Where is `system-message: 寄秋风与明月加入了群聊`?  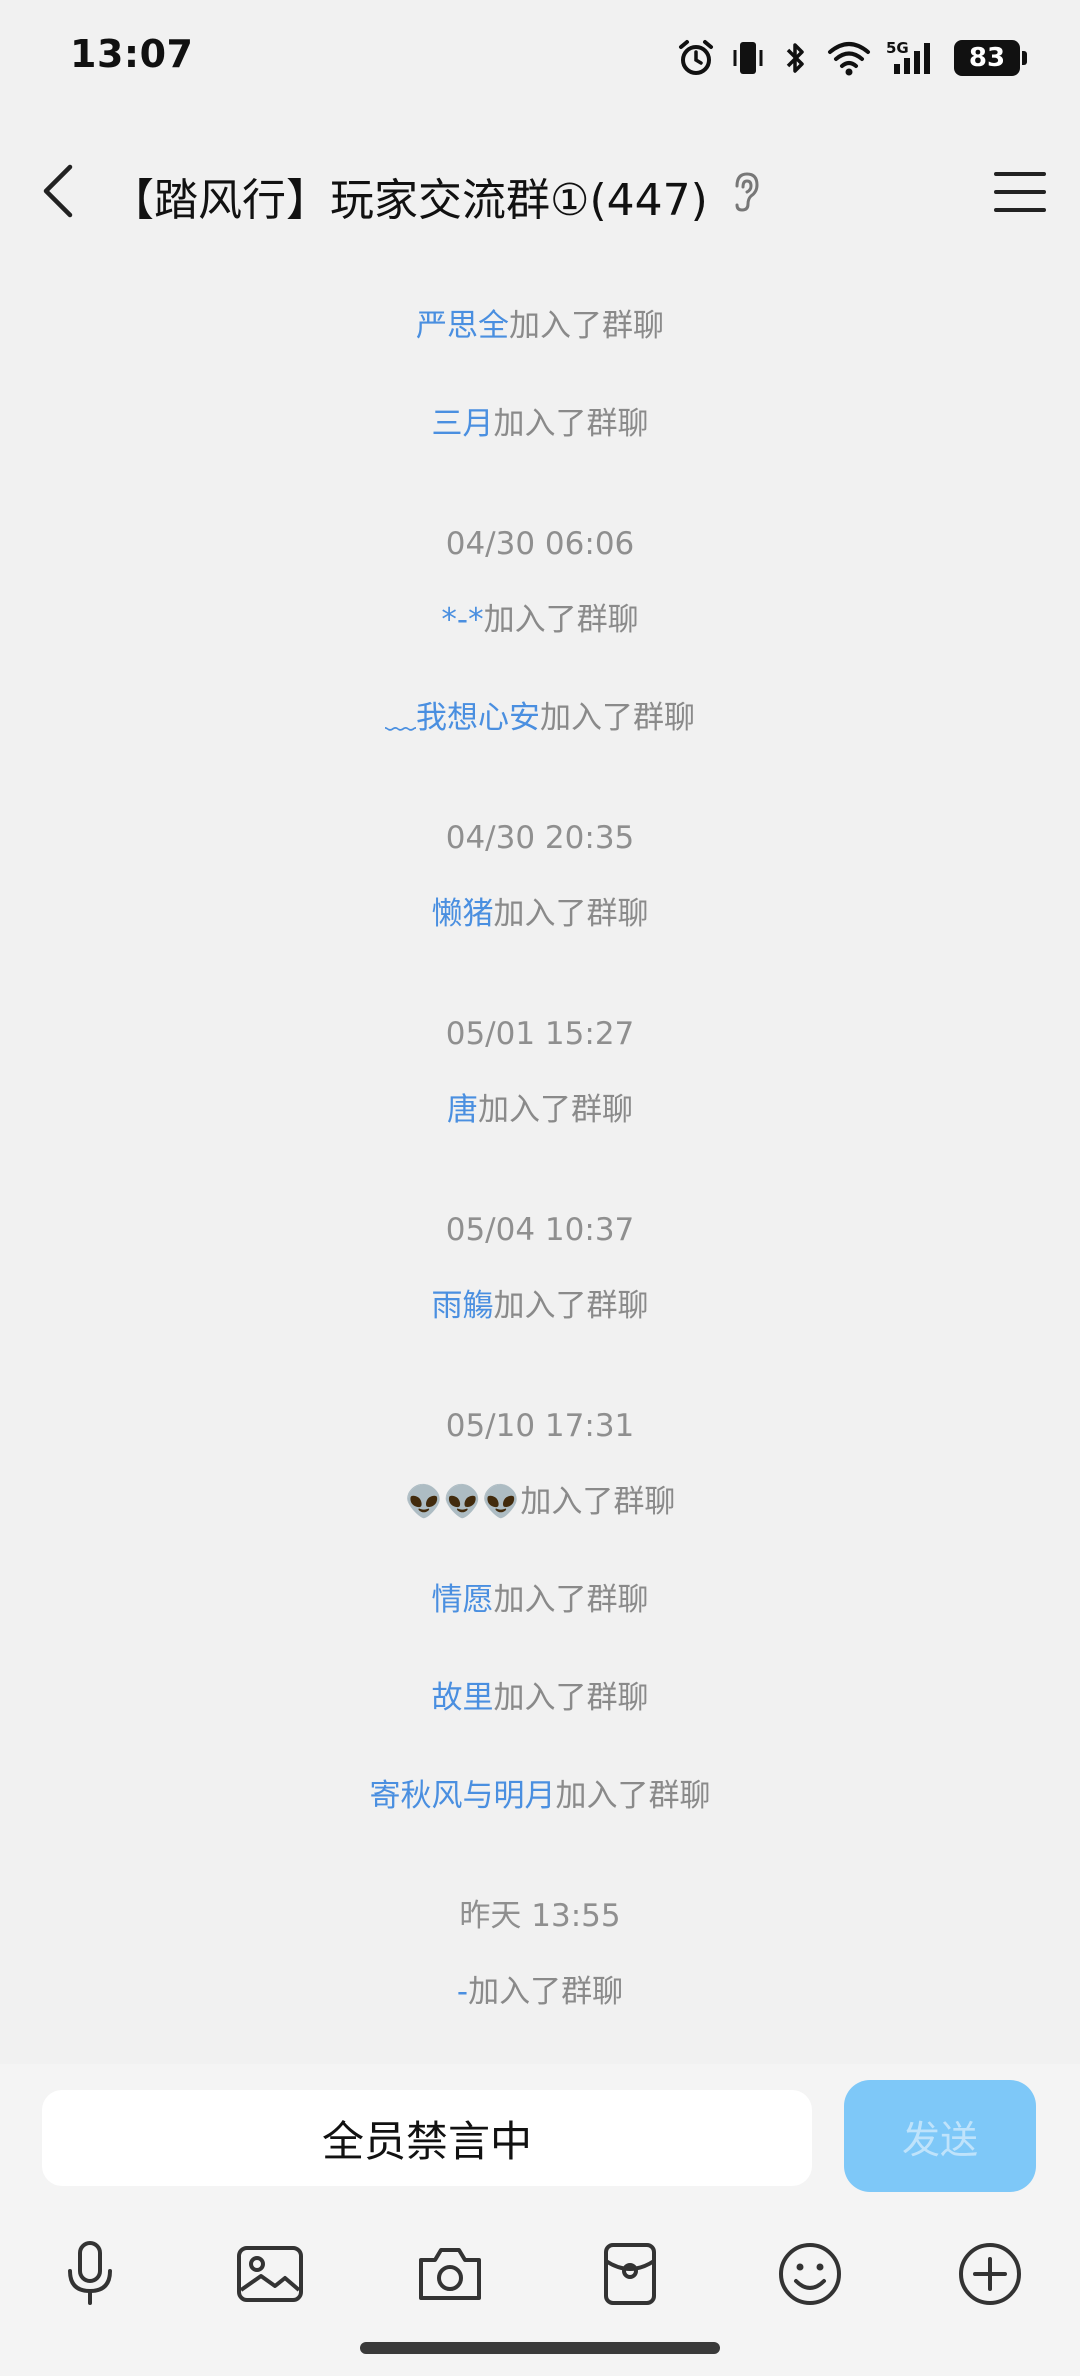
system-message: 寄秋风与明月加入了群聊 is located at coordinates (540, 1796).